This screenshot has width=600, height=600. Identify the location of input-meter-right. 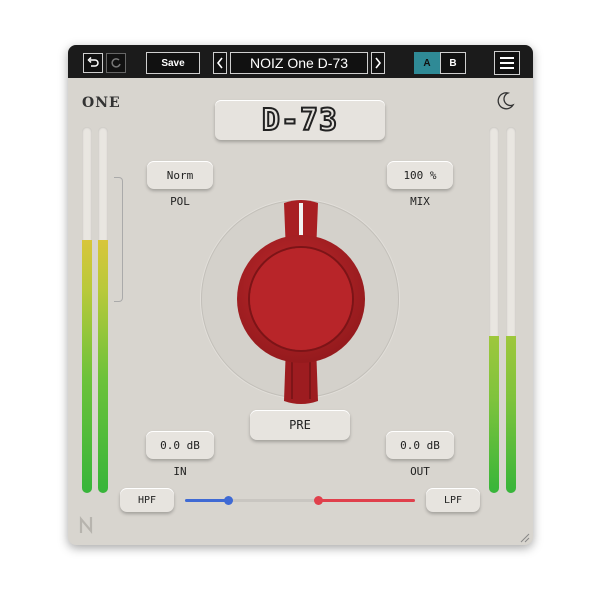
(103, 310).